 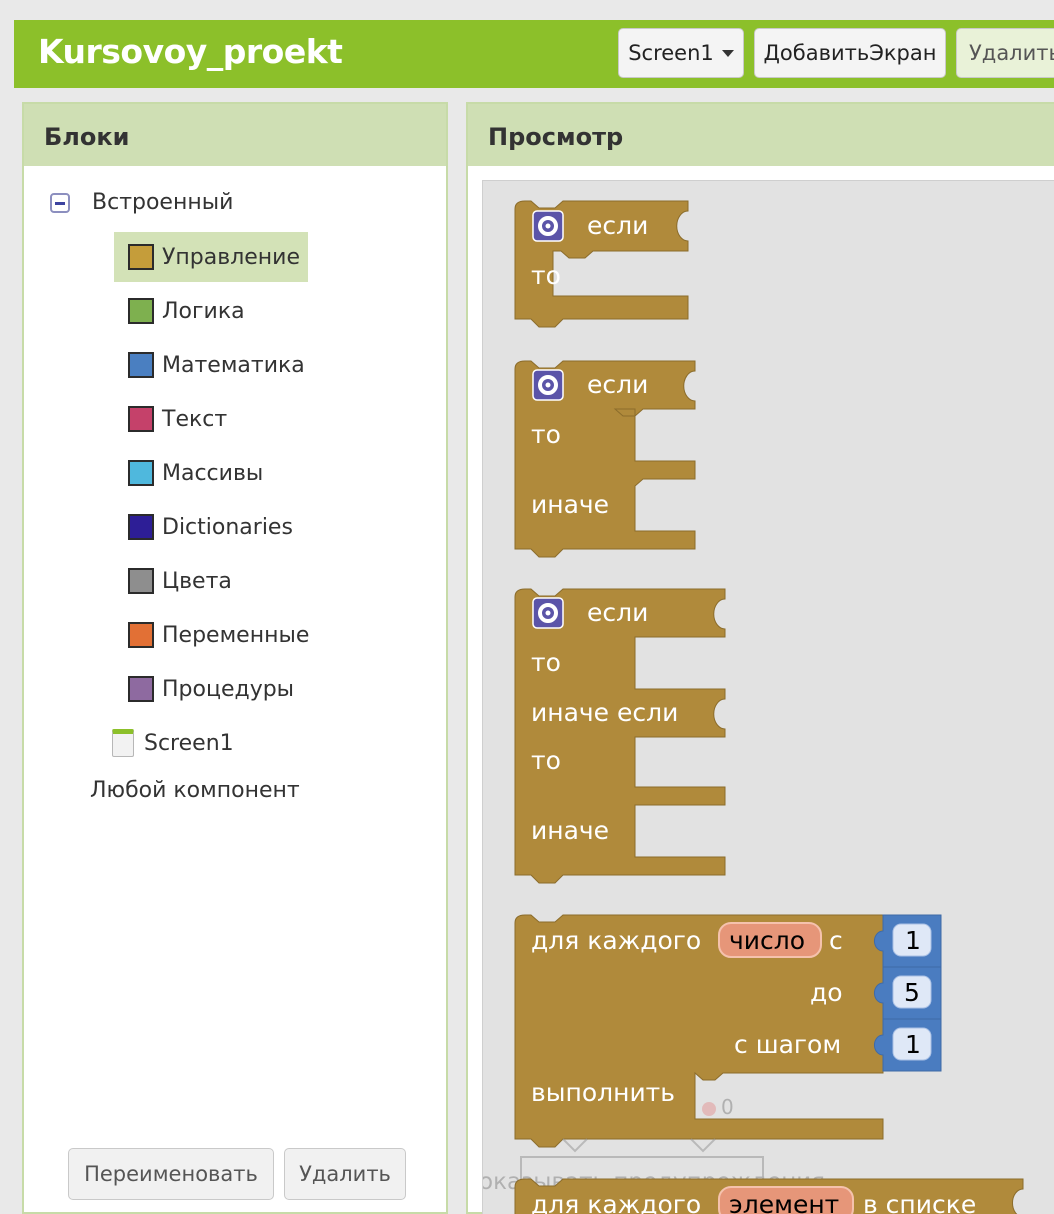 What do you see at coordinates (787, 1044) in the screenshot?
I see `step-label: с шагом` at bounding box center [787, 1044].